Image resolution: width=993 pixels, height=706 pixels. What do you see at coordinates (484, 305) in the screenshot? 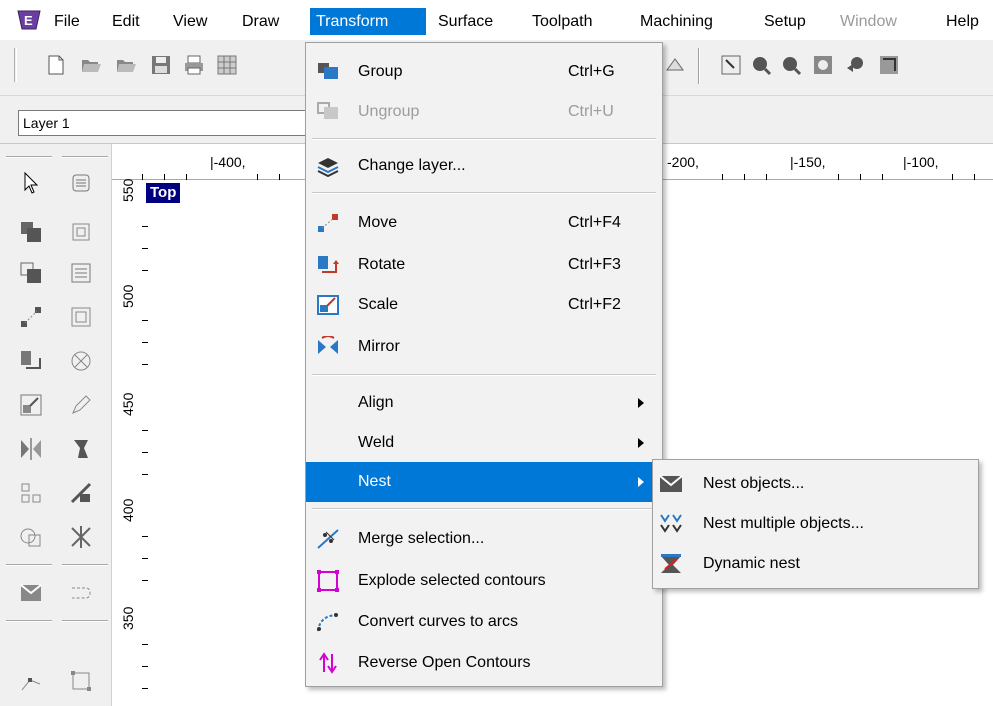
I see `menu-item-scale: Scale Ctrl+F2` at bounding box center [484, 305].